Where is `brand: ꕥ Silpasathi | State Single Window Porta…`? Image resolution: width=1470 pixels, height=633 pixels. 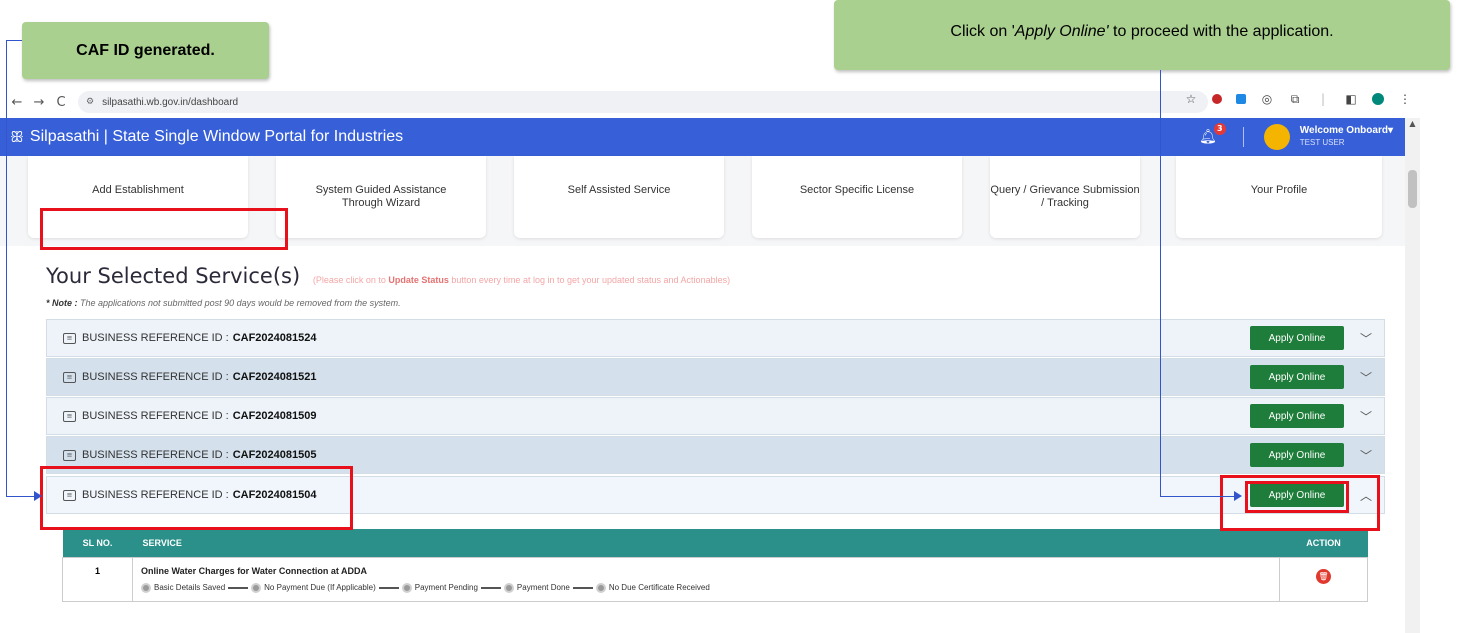
brand: ꕥ Silpasathi | State Single Window Porta… is located at coordinates (201, 137).